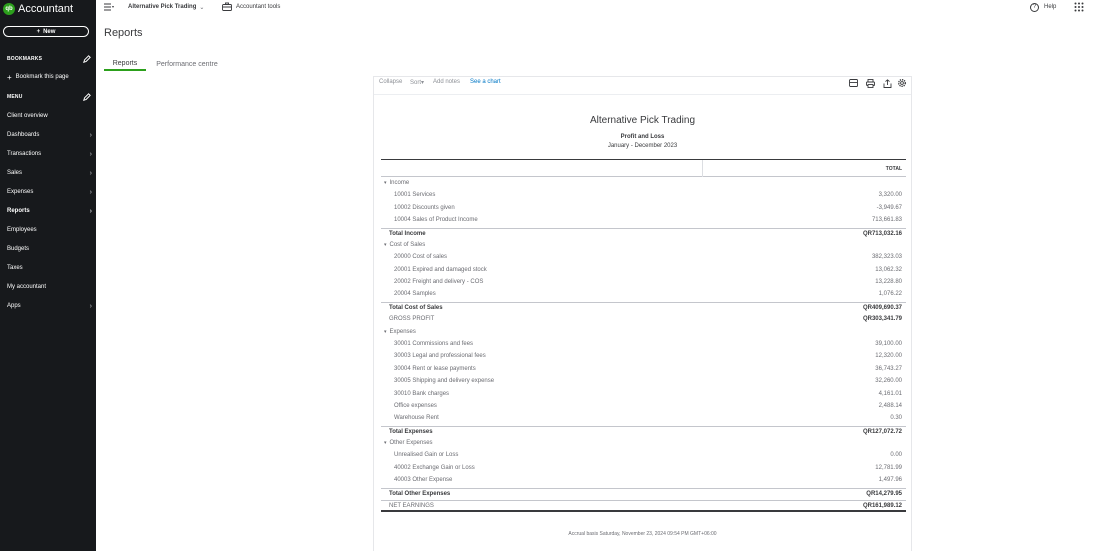  Describe the element at coordinates (420, 257) in the screenshot. I see `row-label: 20000 Cost of sales` at that location.